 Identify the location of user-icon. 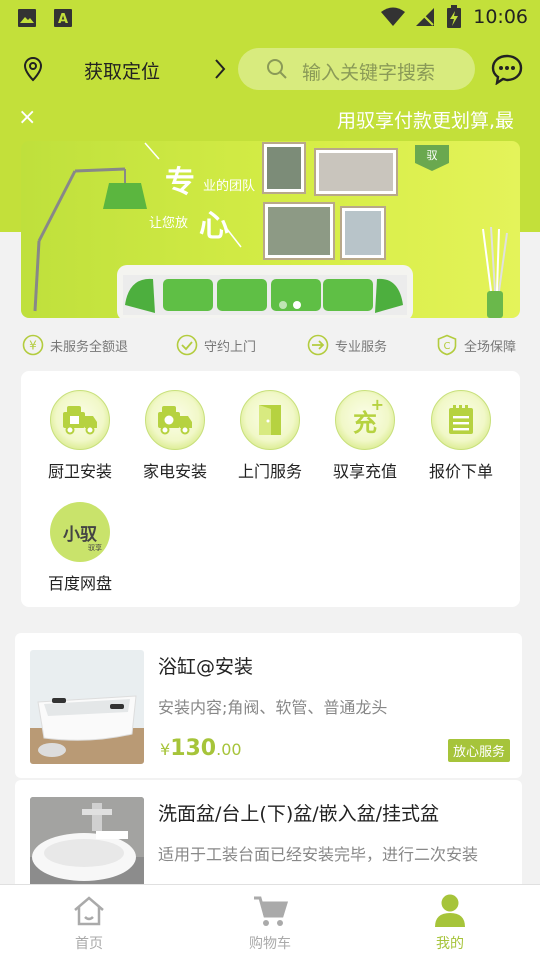
(450, 910).